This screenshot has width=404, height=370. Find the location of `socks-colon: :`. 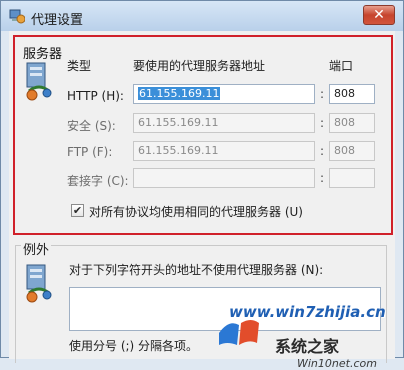

socks-colon: : is located at coordinates (322, 178).